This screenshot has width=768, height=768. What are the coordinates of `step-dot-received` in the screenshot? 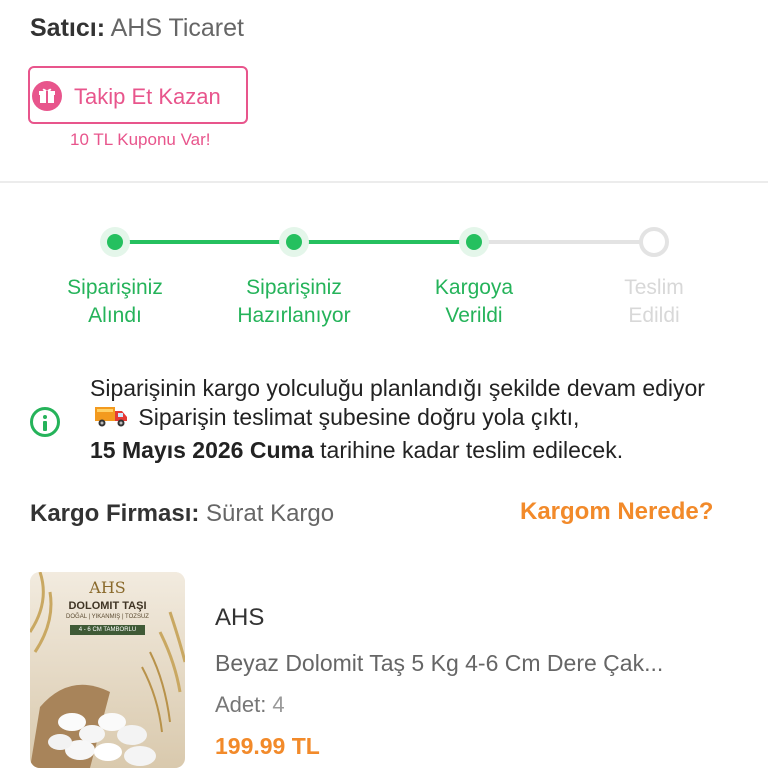 It's located at (115, 242).